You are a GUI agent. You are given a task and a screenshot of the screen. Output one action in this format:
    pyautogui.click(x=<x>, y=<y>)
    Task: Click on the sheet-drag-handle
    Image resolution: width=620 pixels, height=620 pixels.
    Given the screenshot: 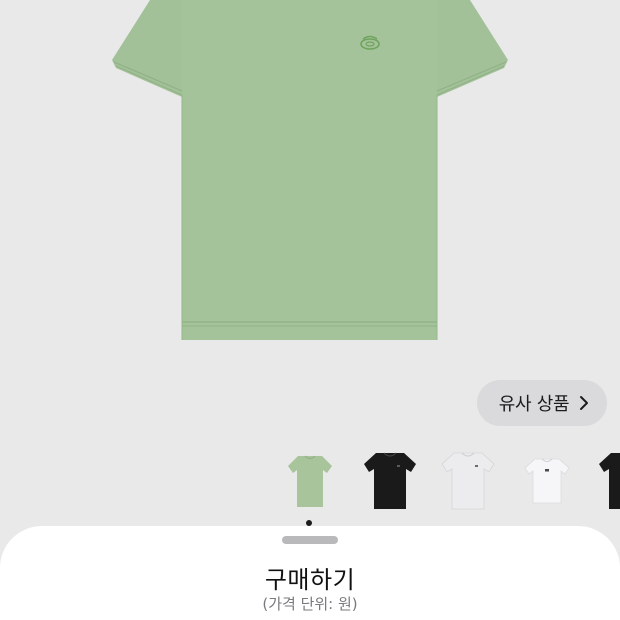 What is the action you would take?
    pyautogui.click(x=310, y=540)
    